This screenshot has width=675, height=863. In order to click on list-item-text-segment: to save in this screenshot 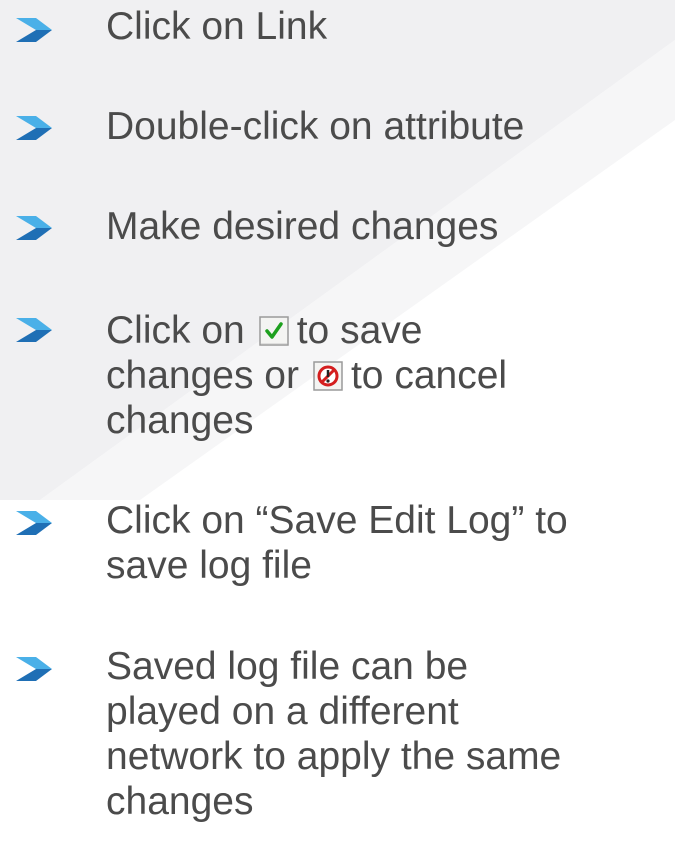, I will do `click(359, 330)`.